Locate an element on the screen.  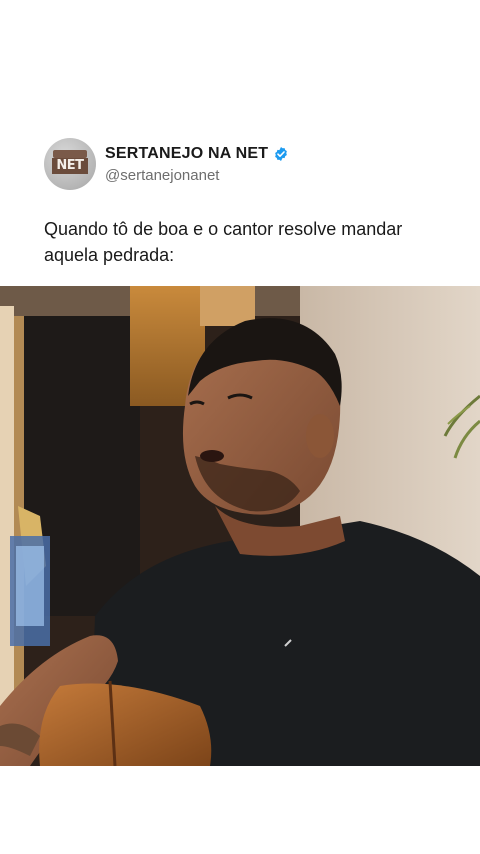
account-identity: SERTANEJO NA NET @sertanejonanet is located at coordinates (197, 164).